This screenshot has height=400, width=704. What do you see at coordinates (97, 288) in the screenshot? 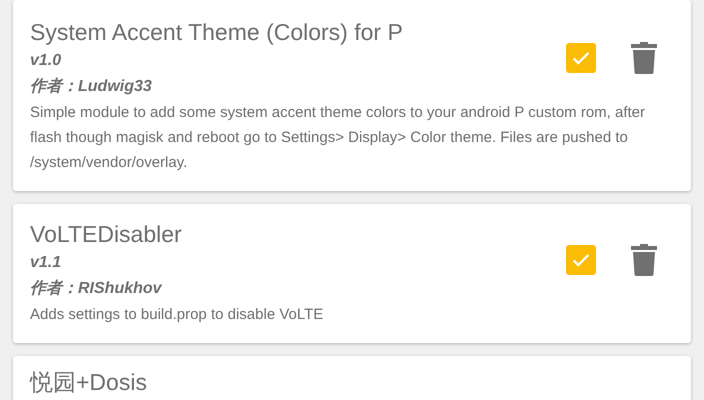
I see `module-author: 作者：RIShukhov` at bounding box center [97, 288].